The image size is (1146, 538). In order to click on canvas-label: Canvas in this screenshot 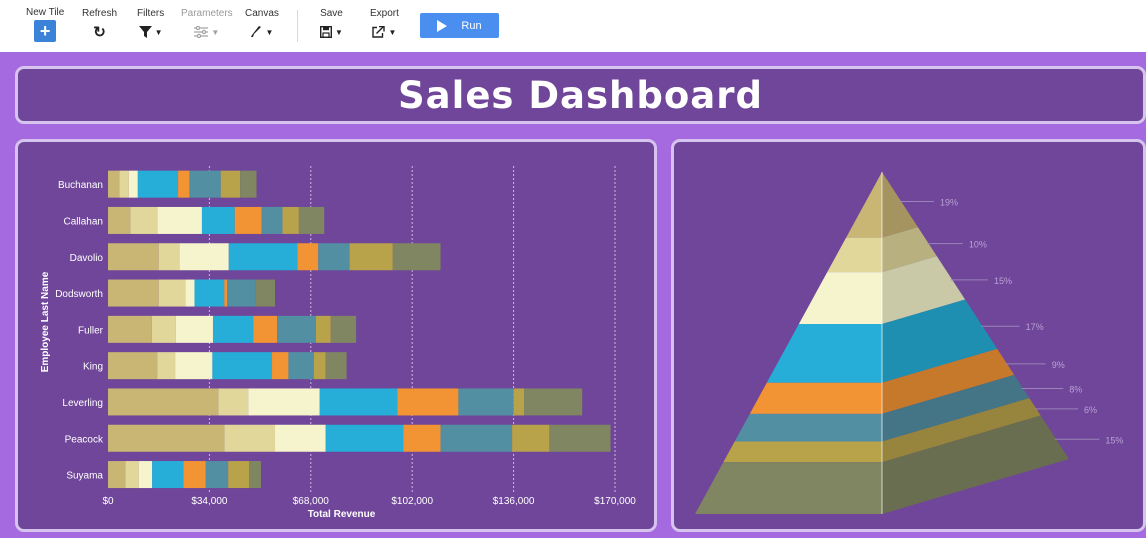, I will do `click(262, 13)`.